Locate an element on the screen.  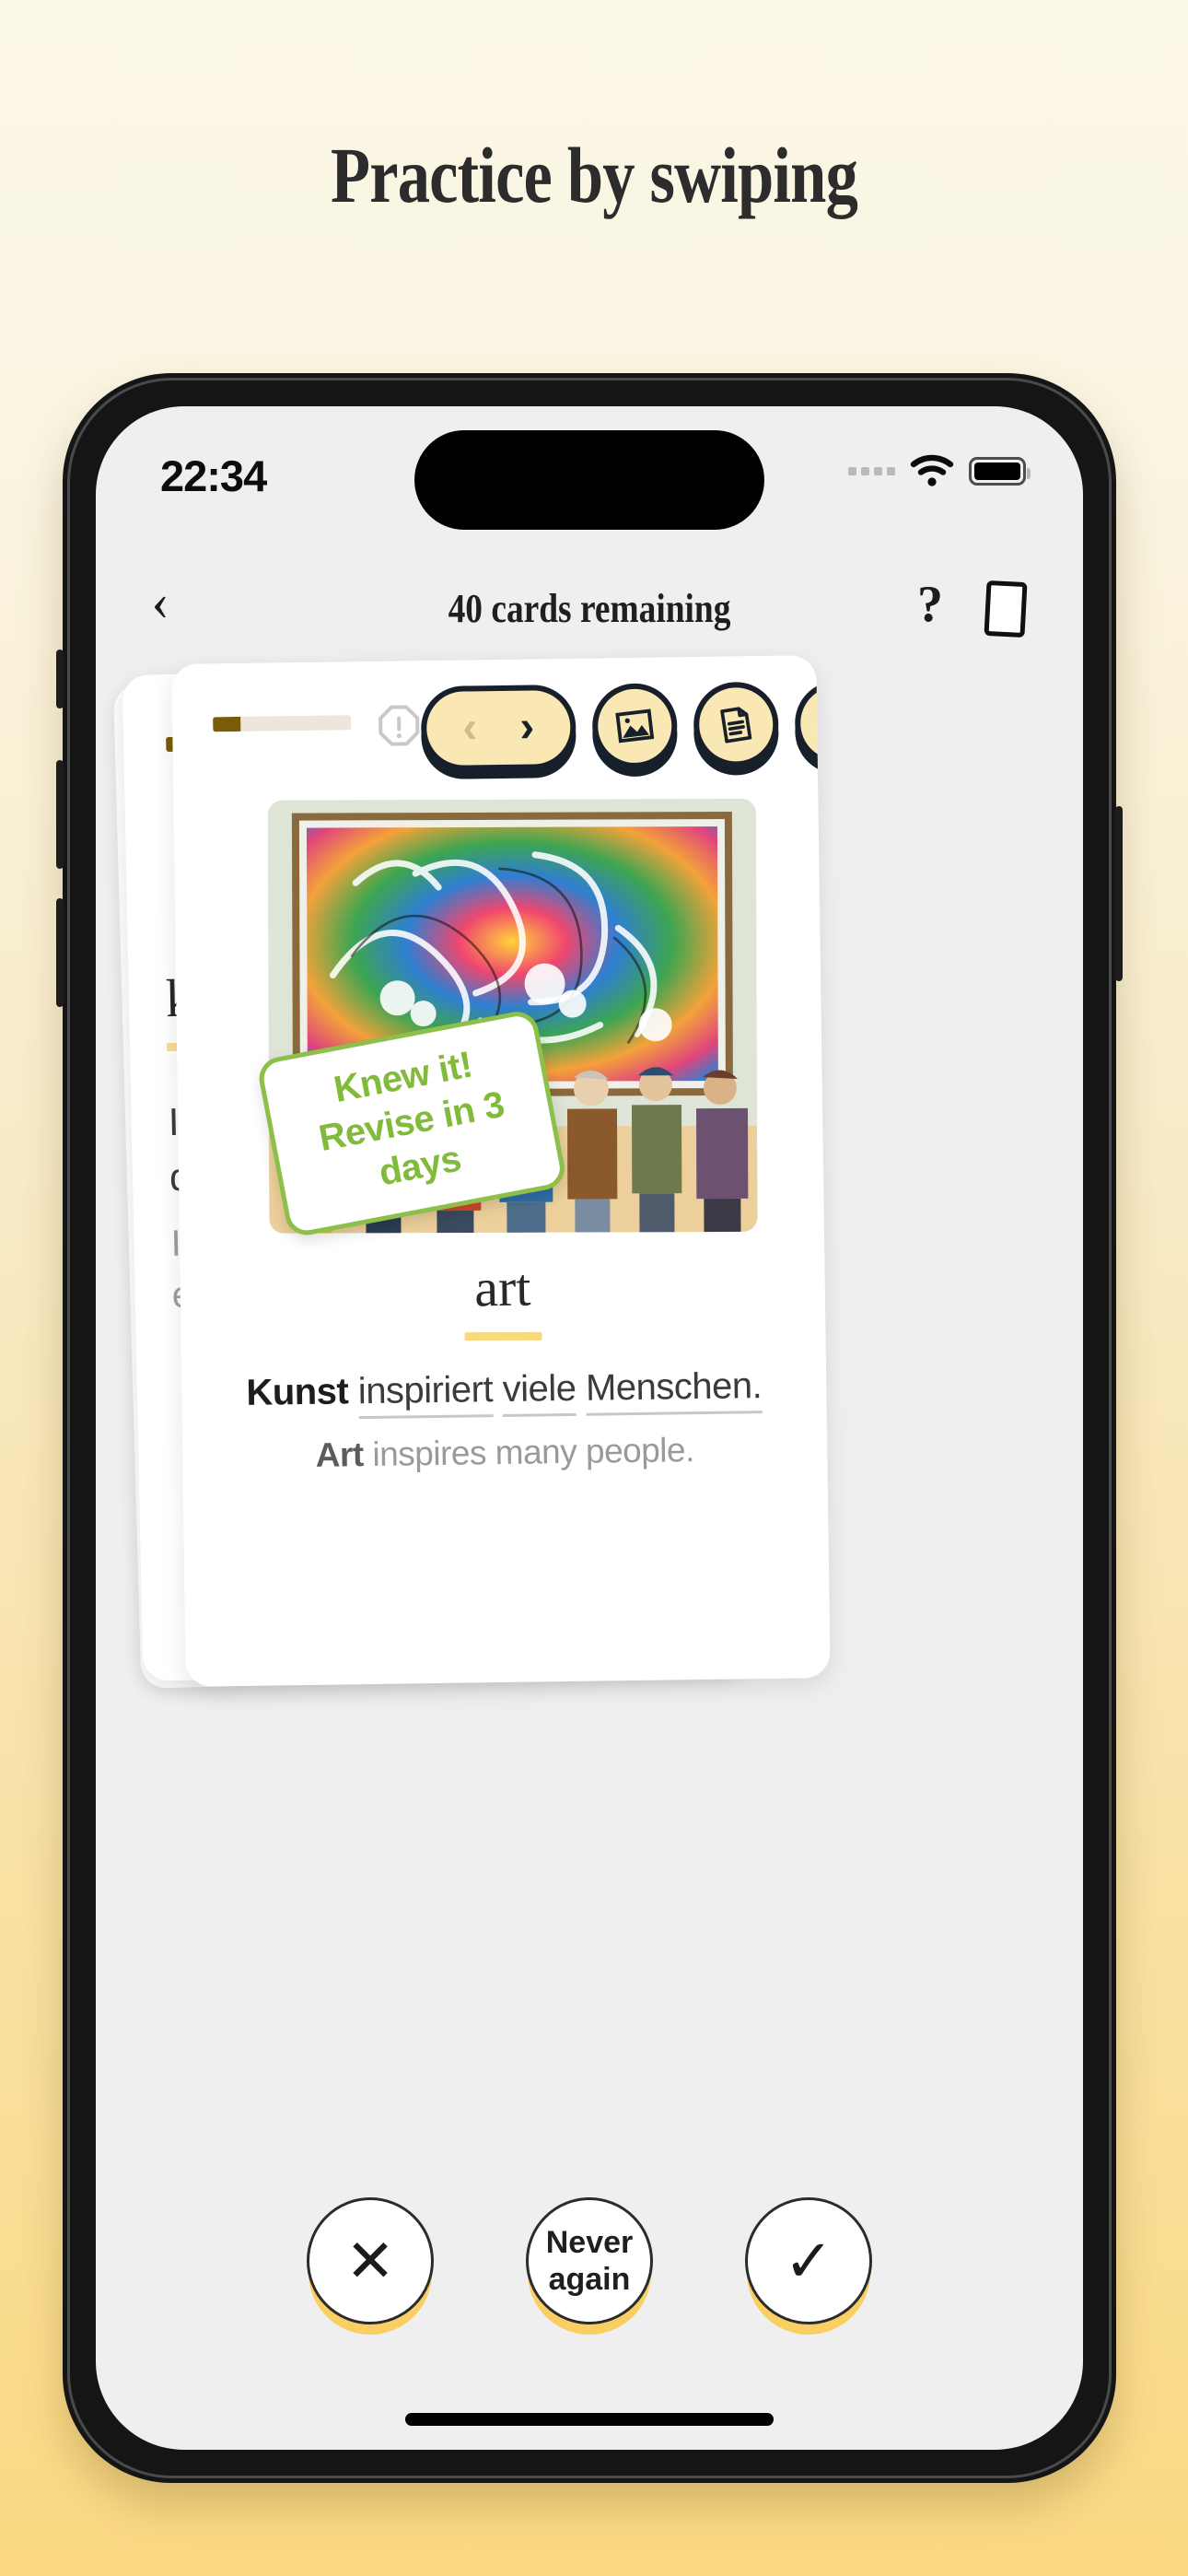
sentence-de-word-1: inspiriert is located at coordinates (425, 1394).